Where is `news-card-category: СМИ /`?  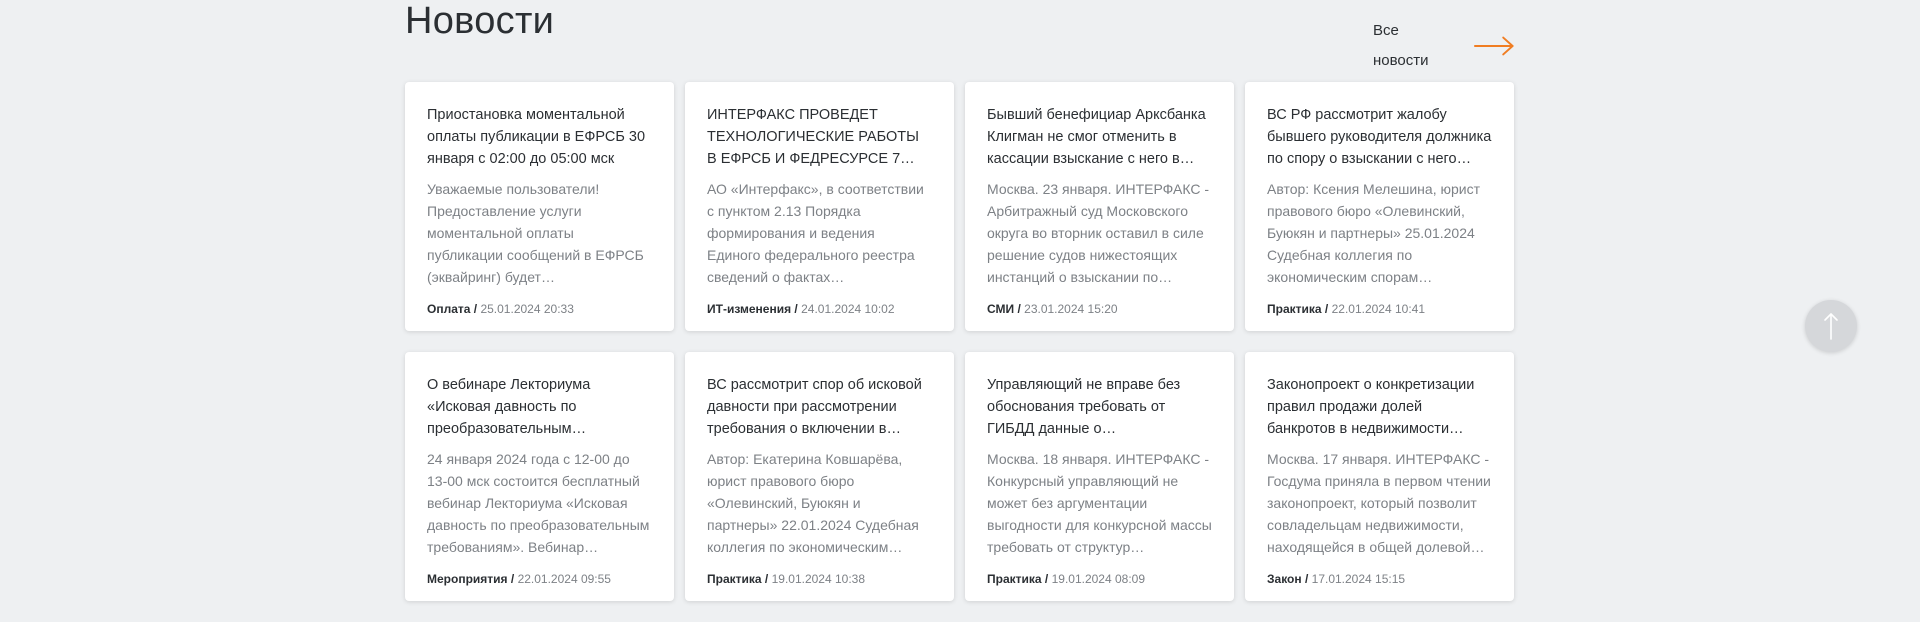
news-card-category: СМИ / is located at coordinates (1004, 309).